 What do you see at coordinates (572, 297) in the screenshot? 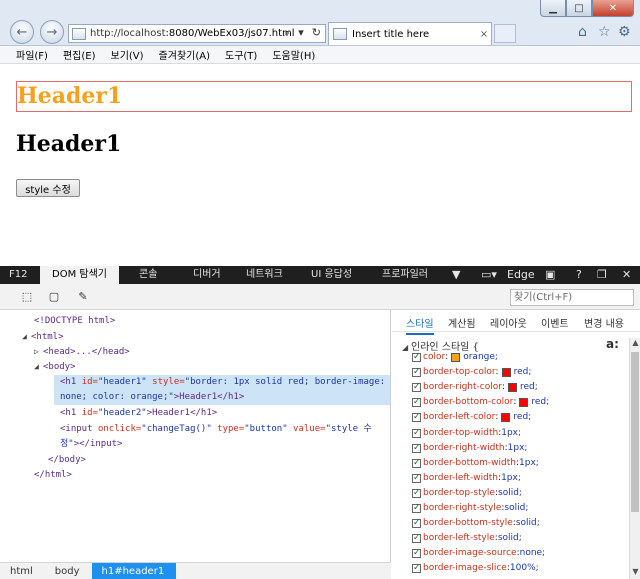
I see `find-input` at bounding box center [572, 297].